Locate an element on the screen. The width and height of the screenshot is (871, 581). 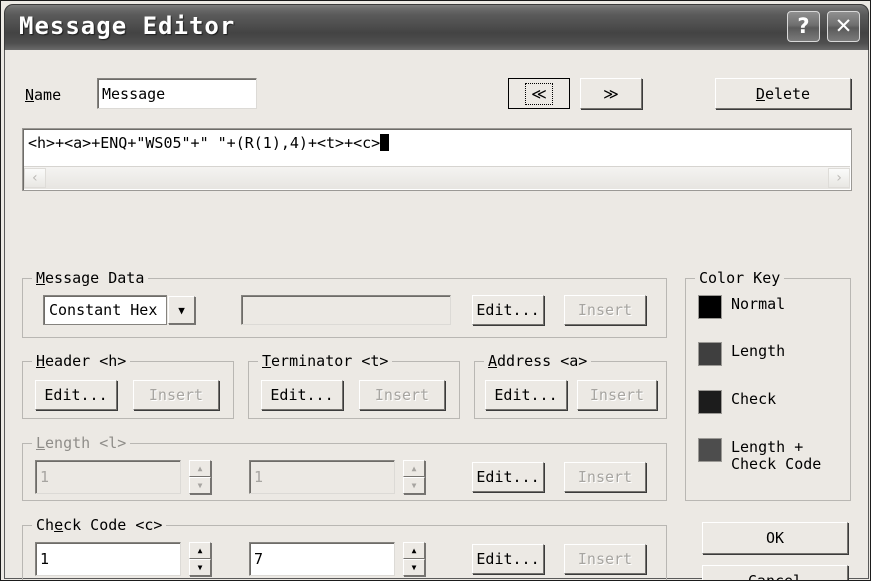
cancel-button: Cancel is located at coordinates (775, 572).